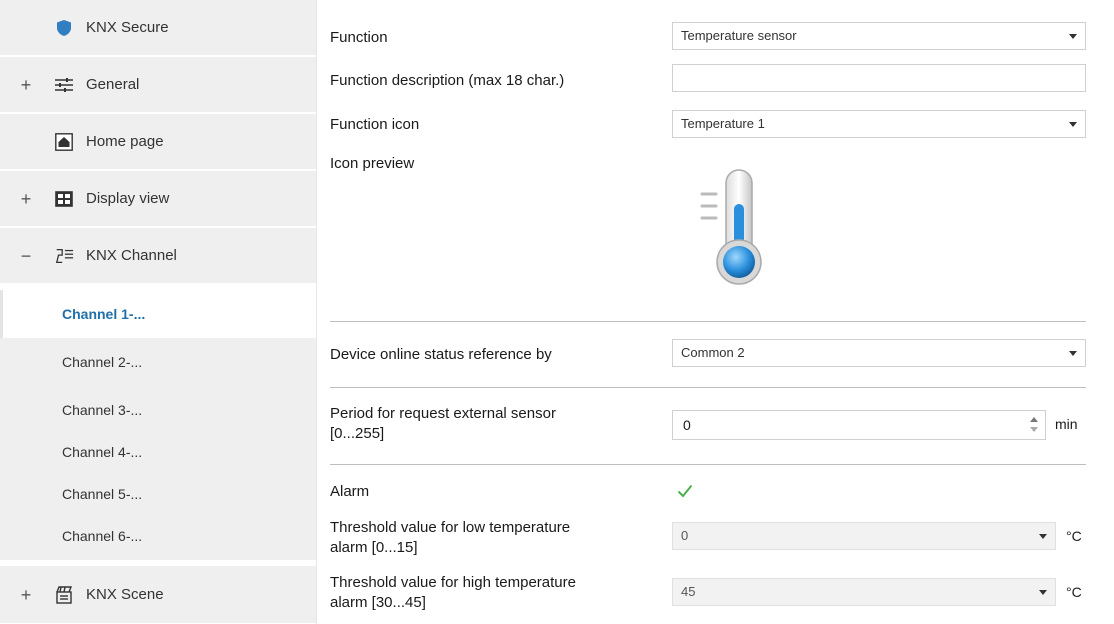 This screenshot has width=1114, height=624. Describe the element at coordinates (453, 582) in the screenshot. I see `high-alarm-label-line-1: Threshold value for high temperature` at that location.